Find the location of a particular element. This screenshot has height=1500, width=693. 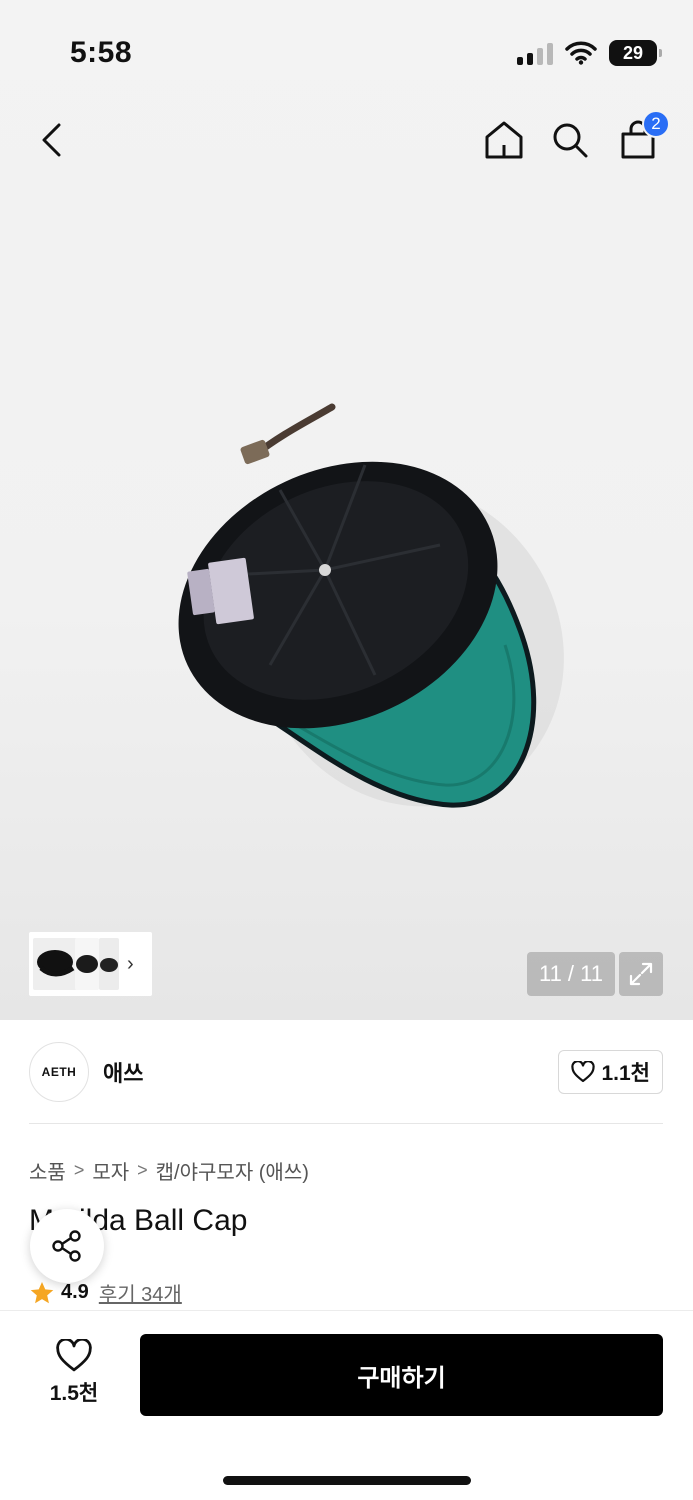

brand-logo: AETH is located at coordinates (59, 1072).